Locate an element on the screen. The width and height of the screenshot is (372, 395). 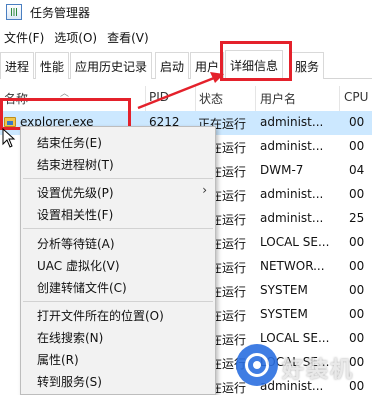
menu-properties: 属性(R) is located at coordinates (58, 359).